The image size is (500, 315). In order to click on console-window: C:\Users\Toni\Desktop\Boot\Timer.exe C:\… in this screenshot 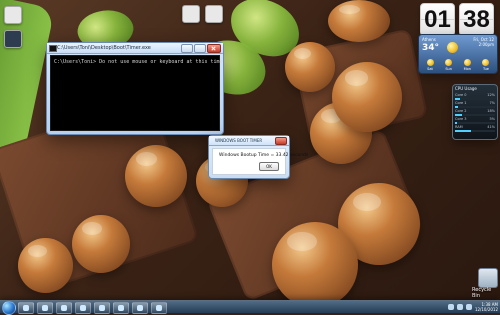, I will do `click(135, 88)`.